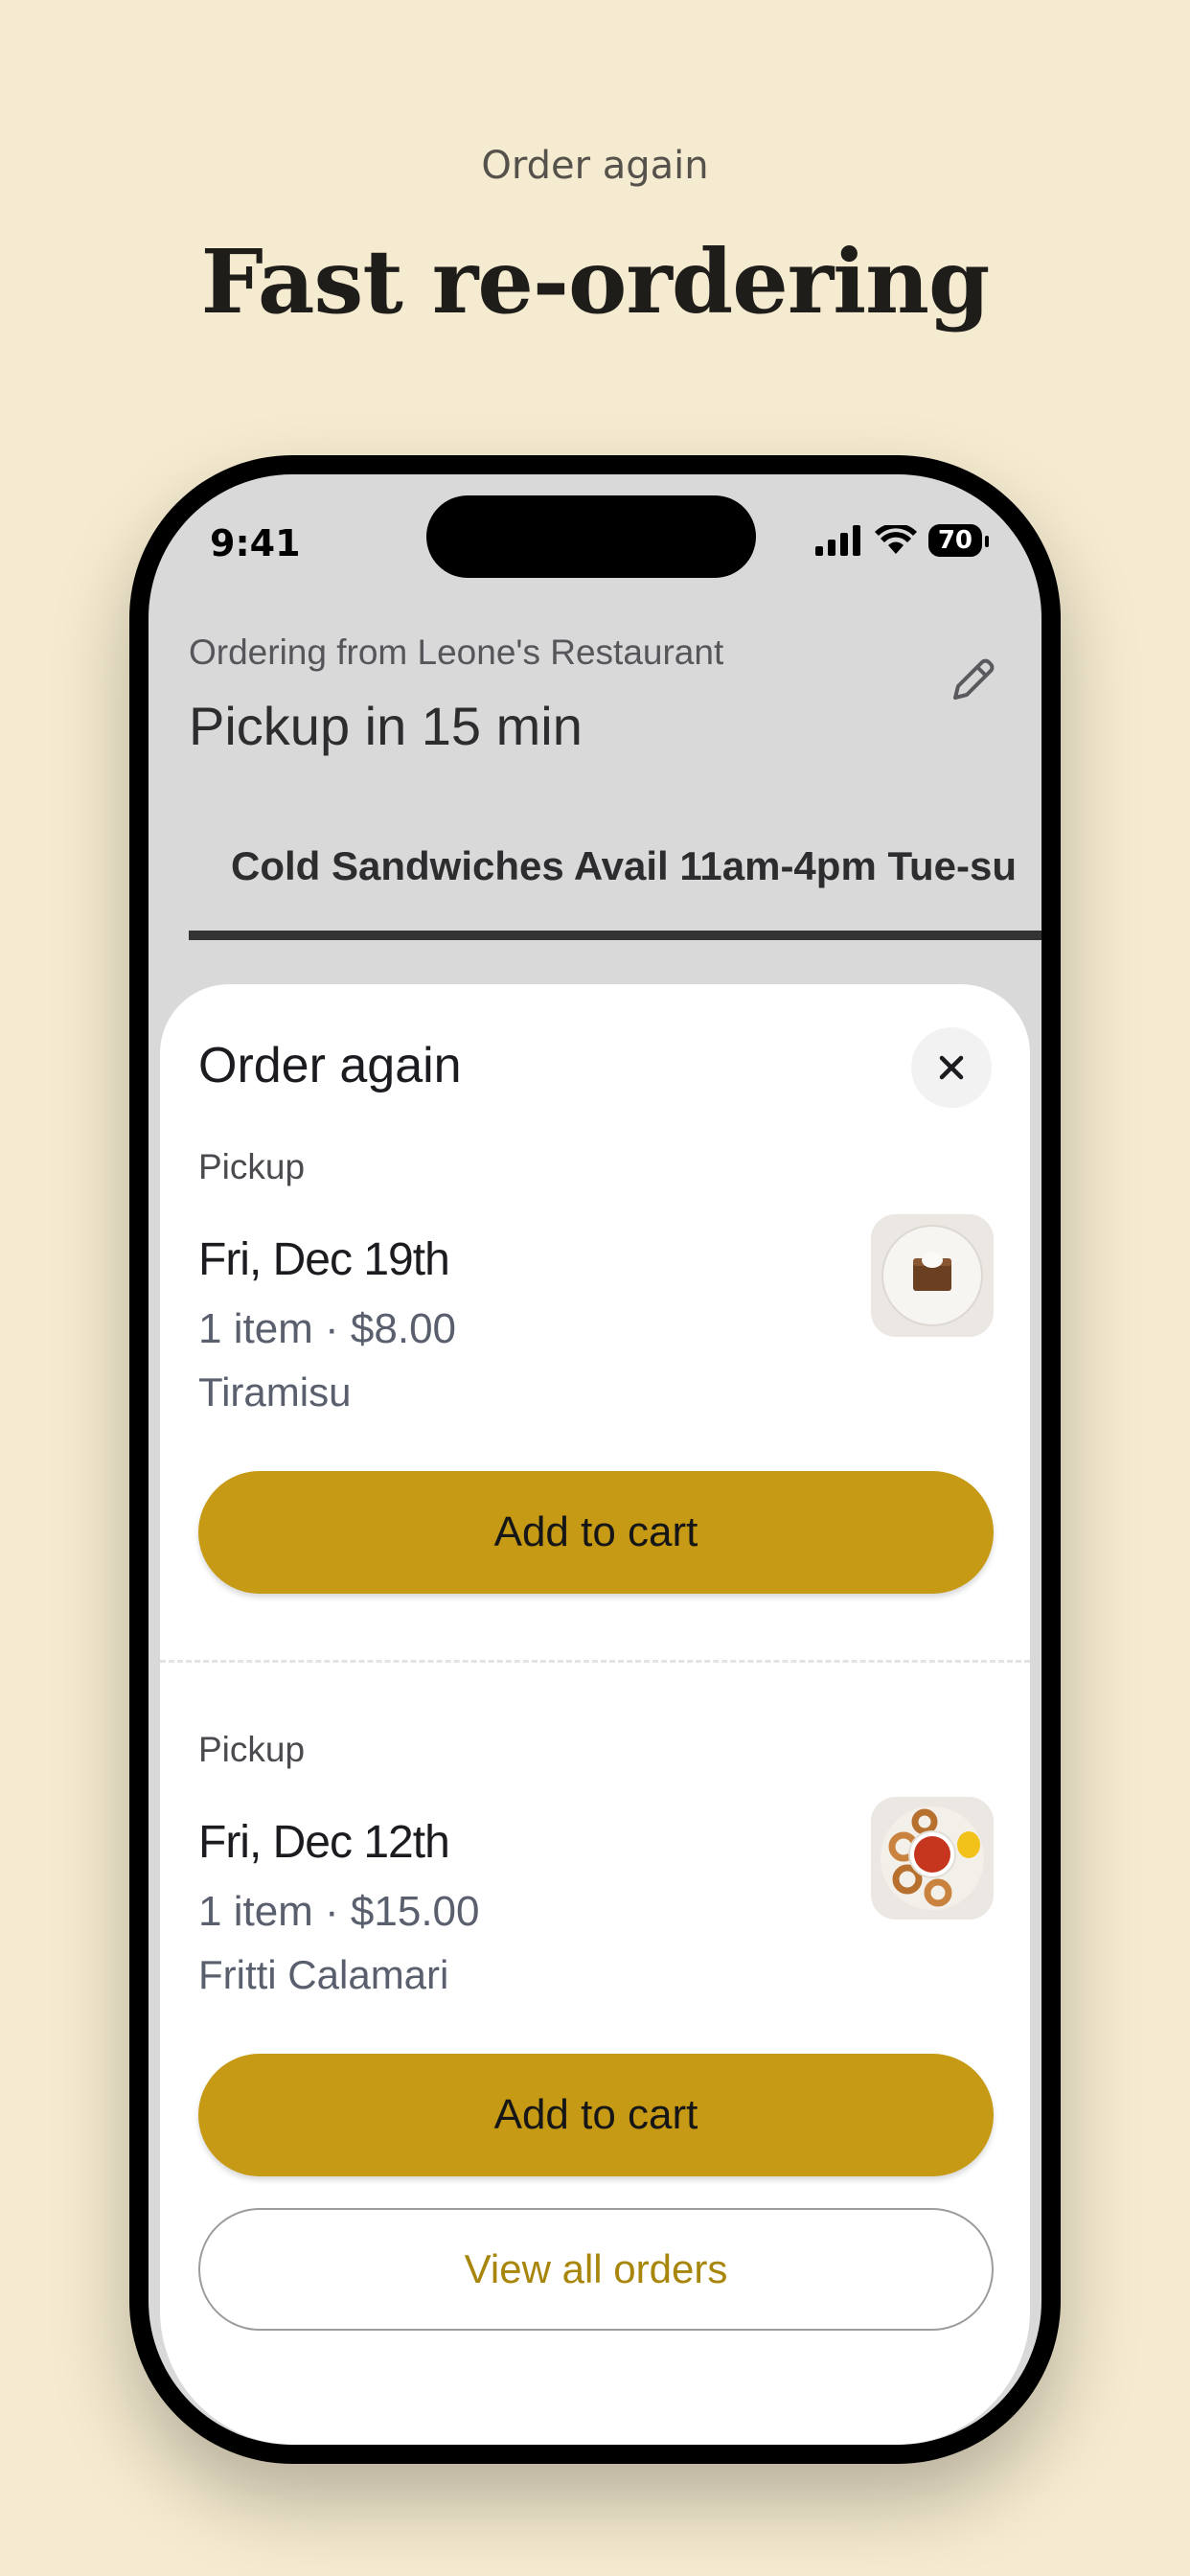 This screenshot has width=1190, height=2576. I want to click on wifi-icon, so click(896, 539).